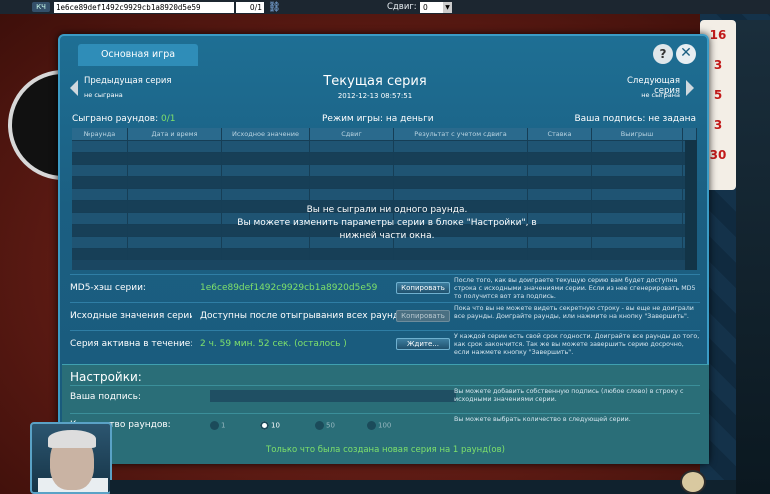 Image resolution: width=770 pixels, height=494 pixels. What do you see at coordinates (423, 316) in the screenshot?
I see `copy-initial-button: Копировать` at bounding box center [423, 316].